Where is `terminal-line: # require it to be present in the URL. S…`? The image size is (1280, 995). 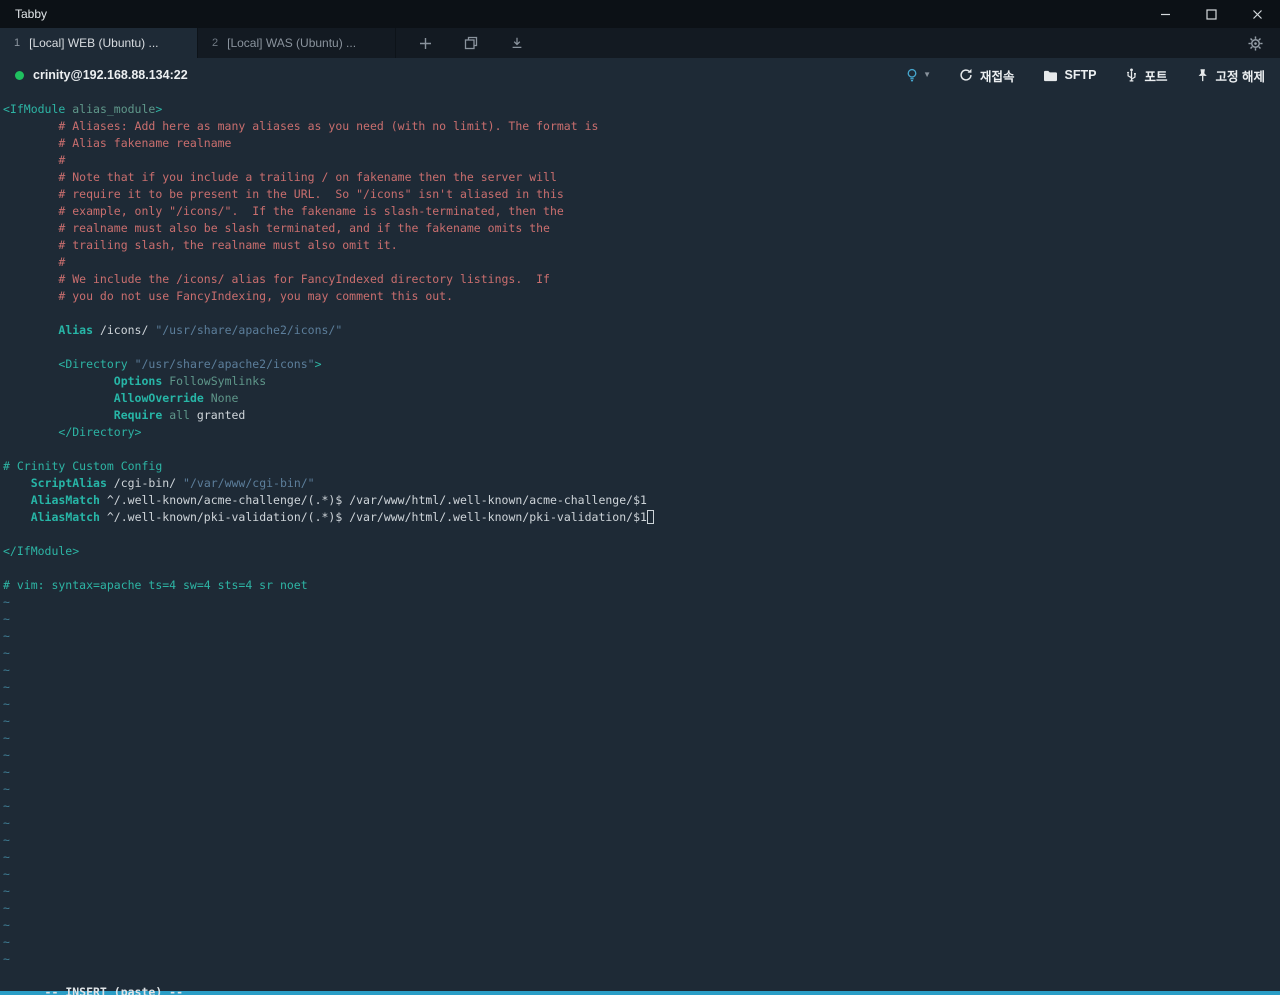 terminal-line: # require it to be present in the URL. S… is located at coordinates (283, 194).